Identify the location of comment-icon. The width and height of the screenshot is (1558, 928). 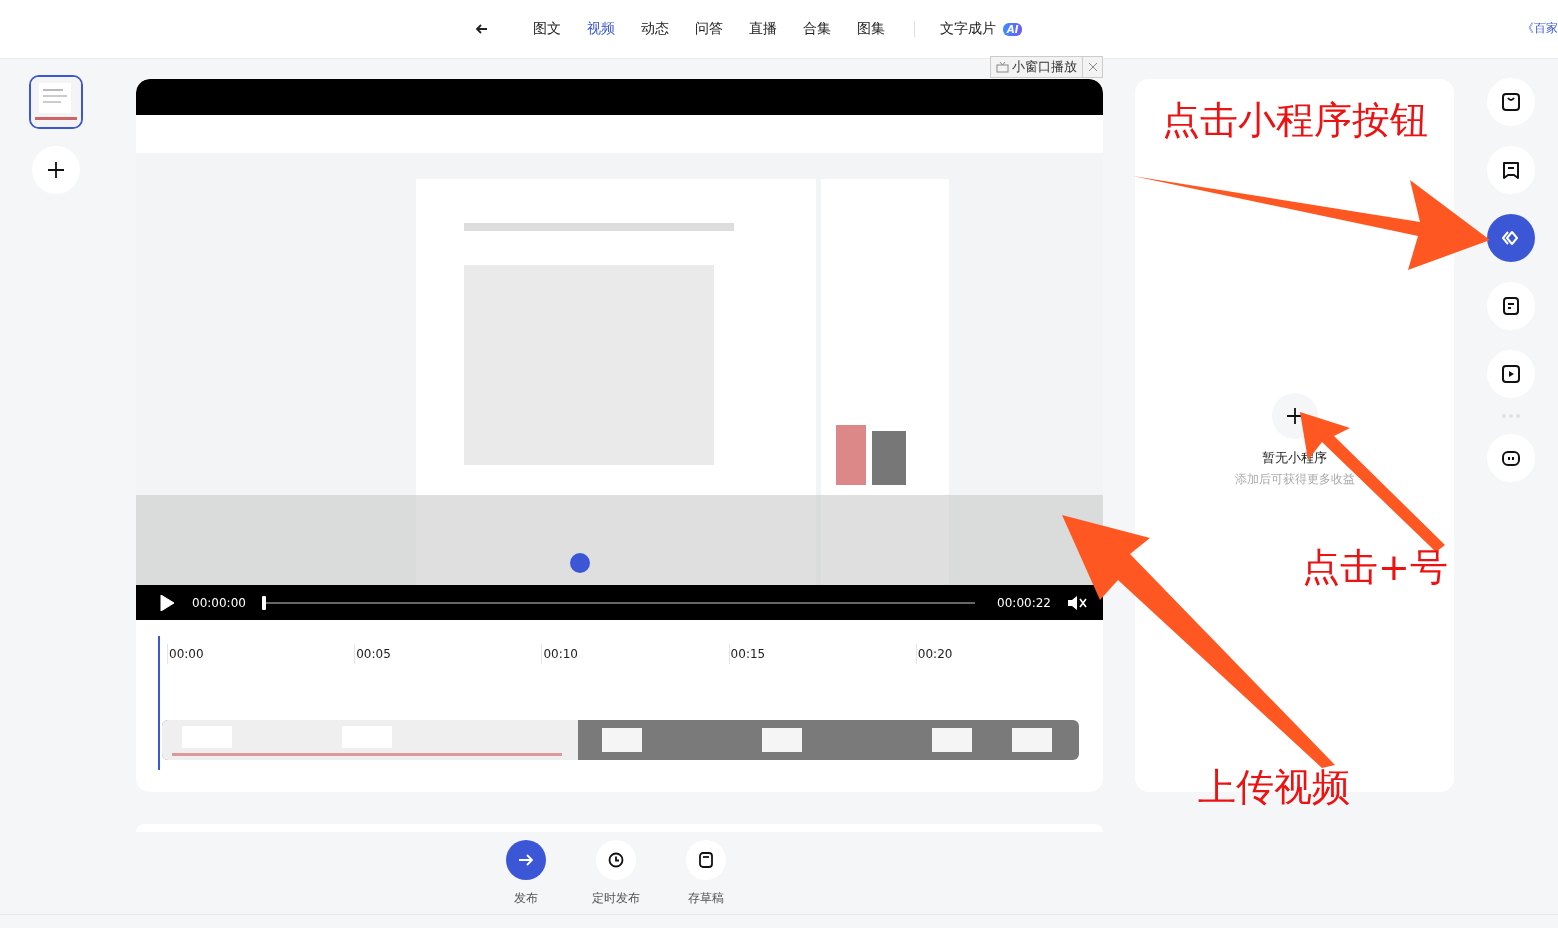
(1511, 170).